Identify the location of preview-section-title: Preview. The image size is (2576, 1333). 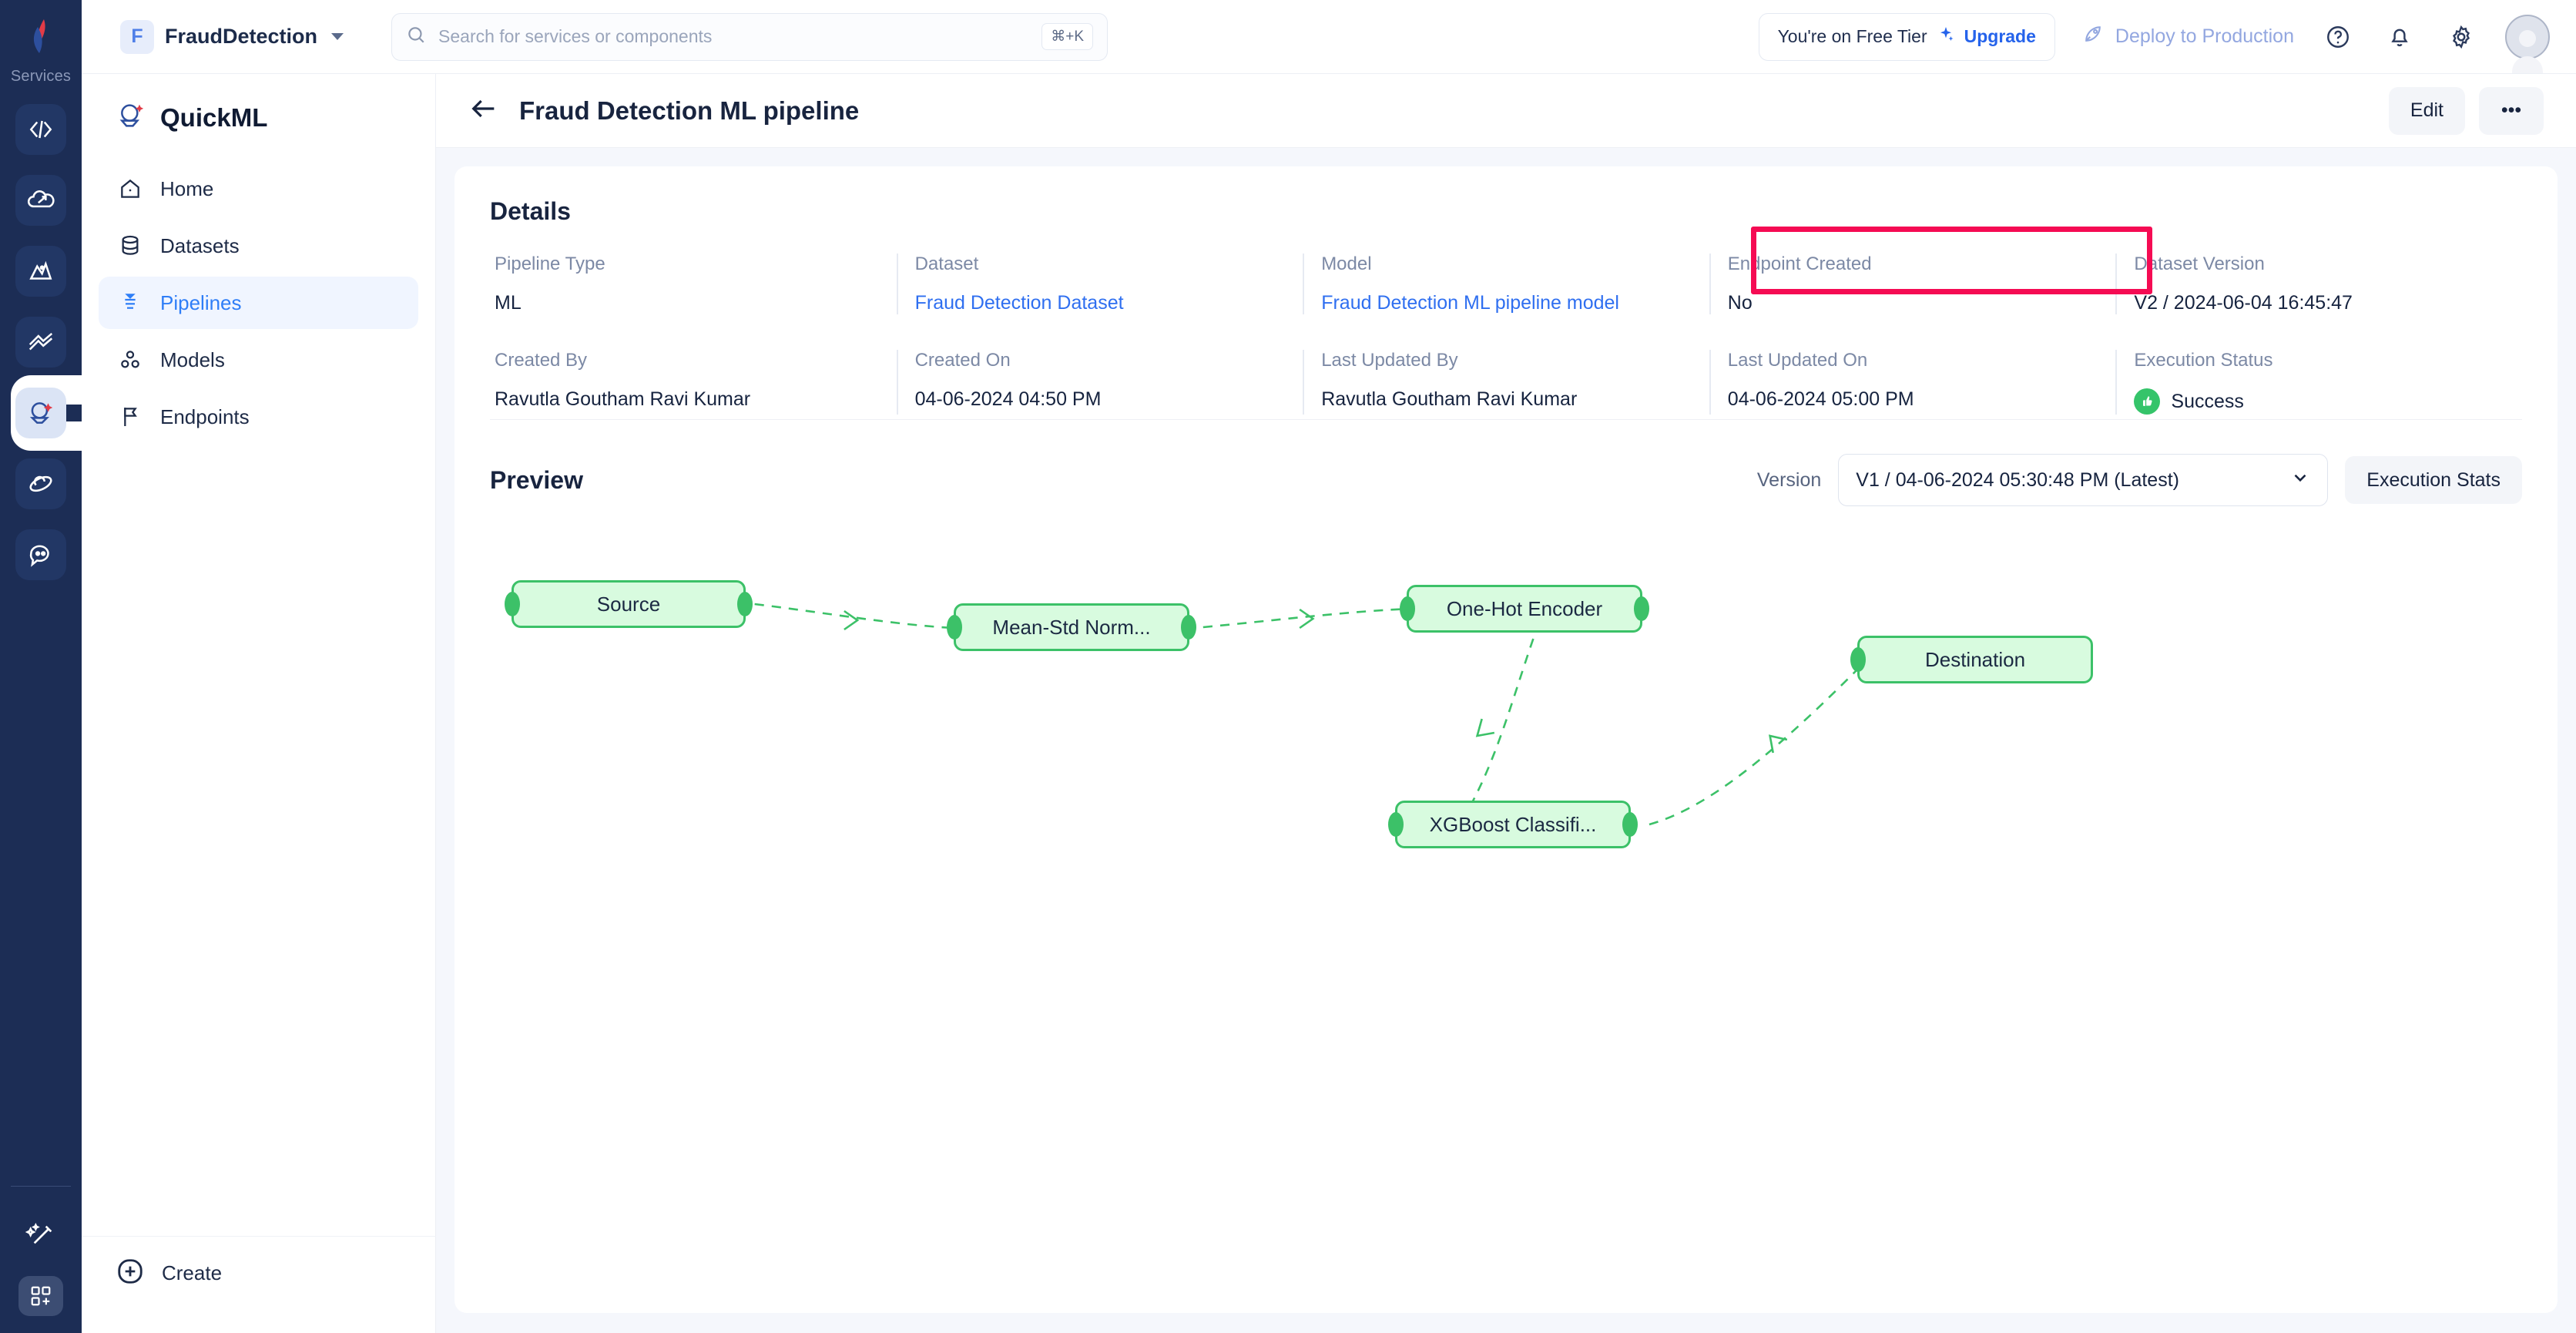
(536, 479).